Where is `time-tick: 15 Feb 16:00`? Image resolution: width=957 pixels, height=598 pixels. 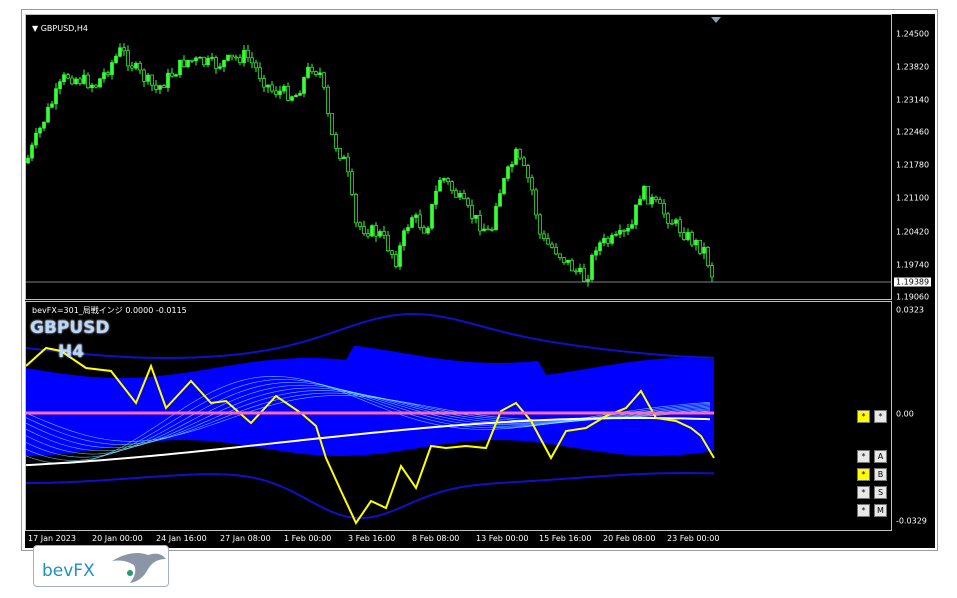
time-tick: 15 Feb 16:00 is located at coordinates (565, 538).